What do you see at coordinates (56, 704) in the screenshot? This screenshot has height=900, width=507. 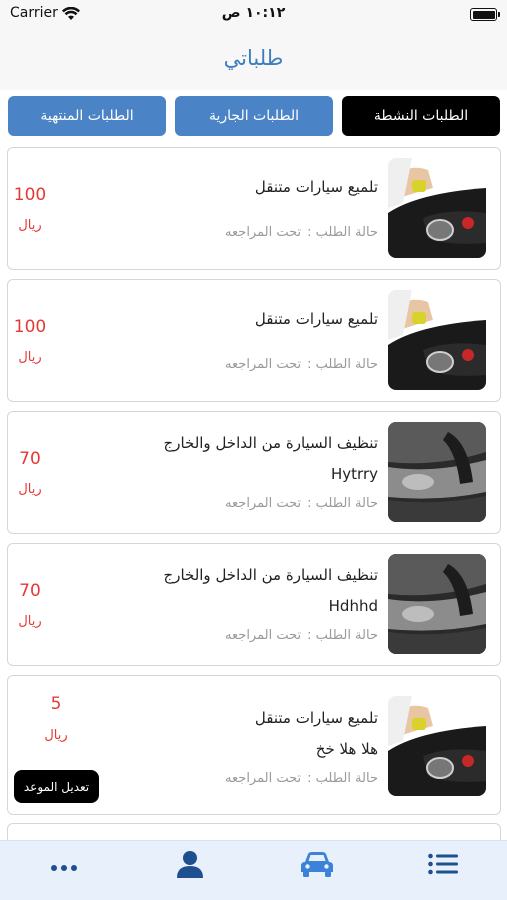 I see `order-price: 5` at bounding box center [56, 704].